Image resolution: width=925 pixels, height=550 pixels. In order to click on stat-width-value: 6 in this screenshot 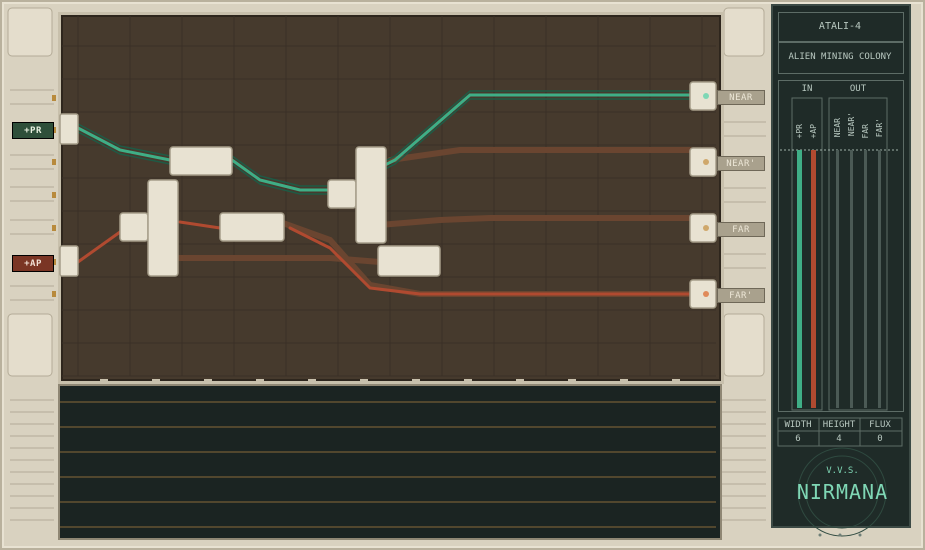, I will do `click(798, 439)`.